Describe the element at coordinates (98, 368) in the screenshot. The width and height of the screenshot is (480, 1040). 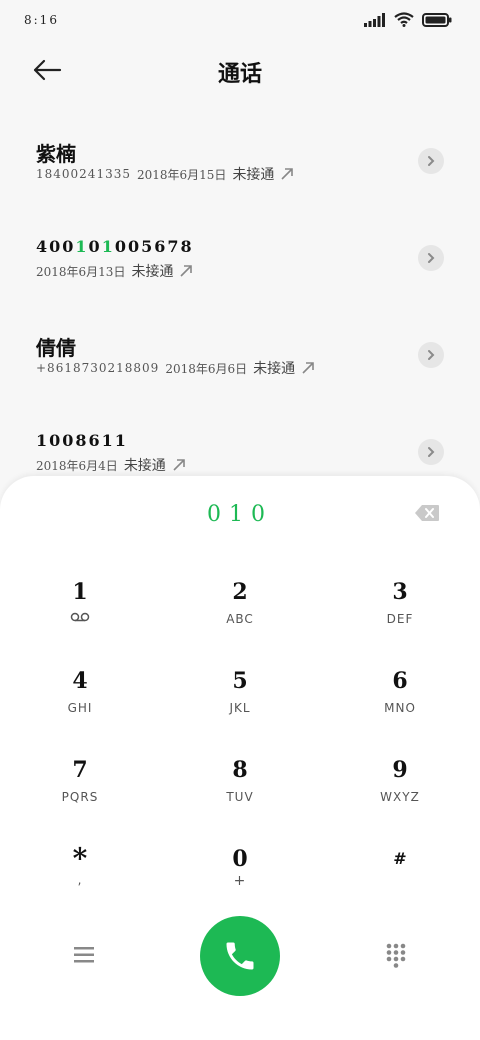
I see `contact-number: +8618730218809` at that location.